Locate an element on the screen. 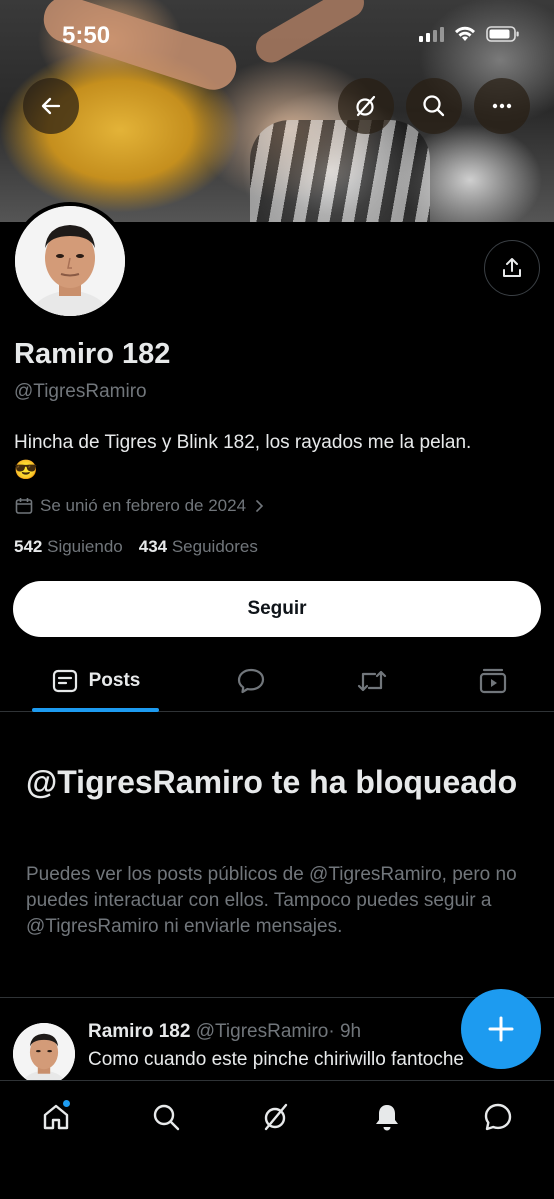  media-icon is located at coordinates (493, 681).